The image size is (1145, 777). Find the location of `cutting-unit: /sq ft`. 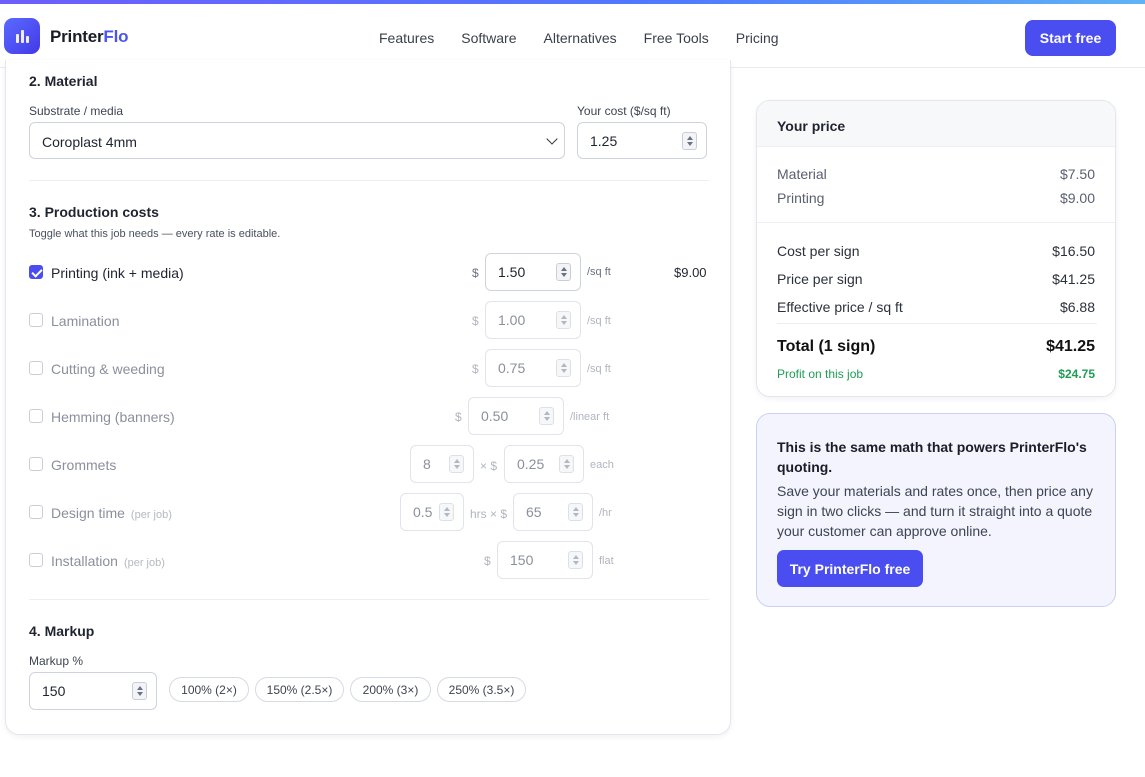

cutting-unit: /sq ft is located at coordinates (599, 369).